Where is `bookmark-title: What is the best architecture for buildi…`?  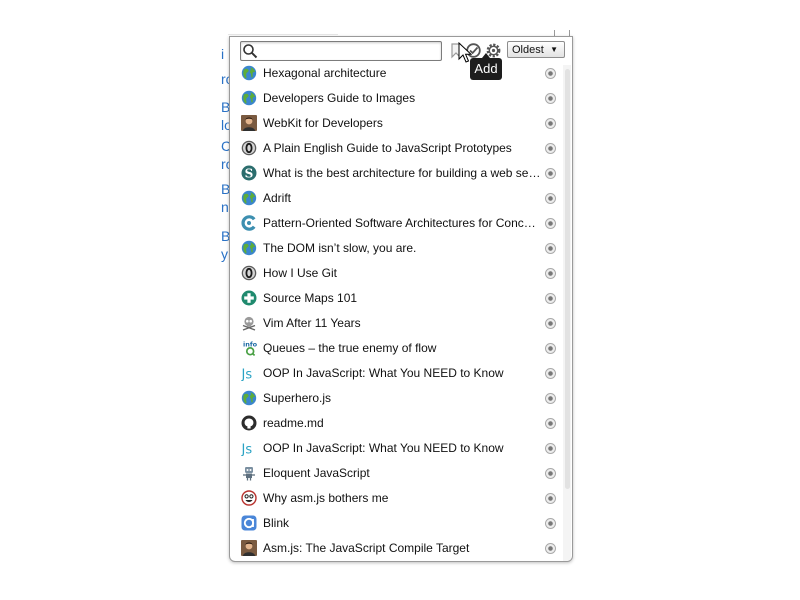 bookmark-title: What is the best architecture for buildi… is located at coordinates (402, 173).